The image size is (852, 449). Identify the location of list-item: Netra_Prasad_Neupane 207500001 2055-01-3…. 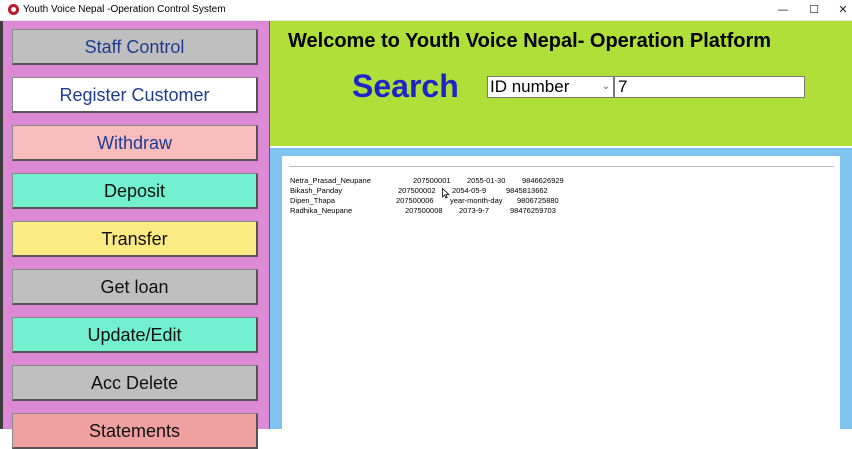
(561, 180).